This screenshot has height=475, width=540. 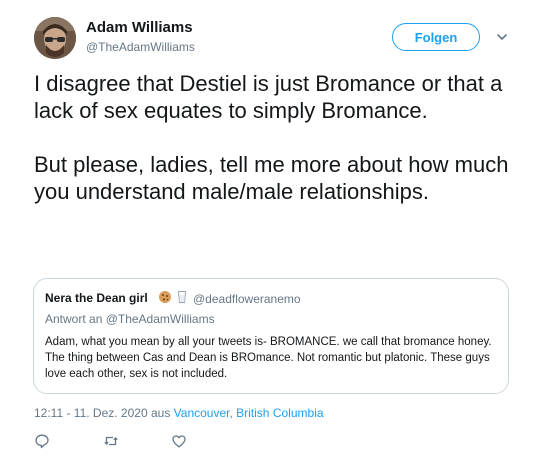 I want to click on author-handle: @TheAdamWilliams, so click(x=140, y=47).